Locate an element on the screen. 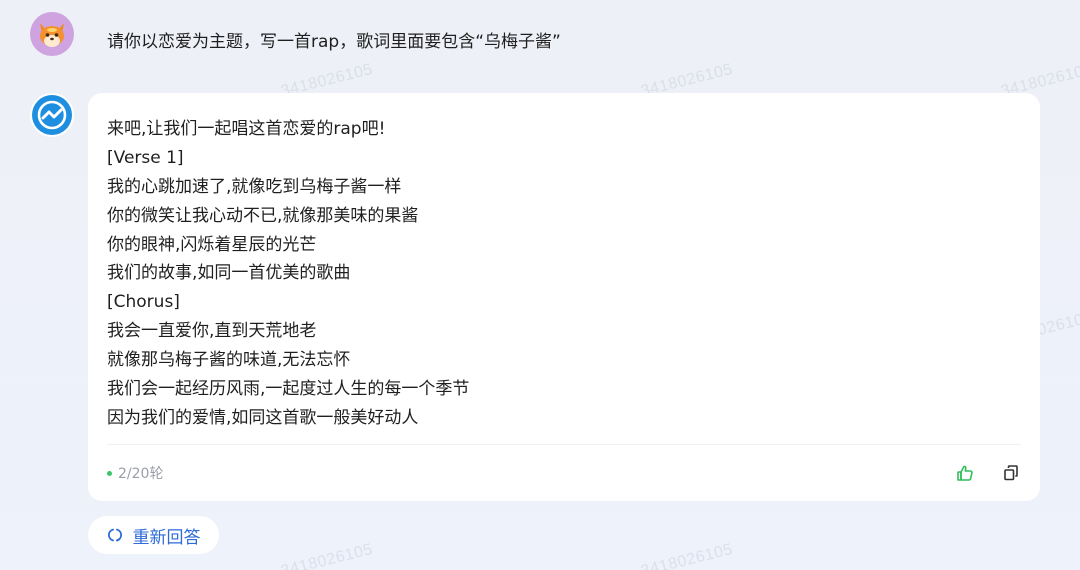  answer-line: 我的心跳加速了,就像吃到乌梅子酱一样 is located at coordinates (254, 186).